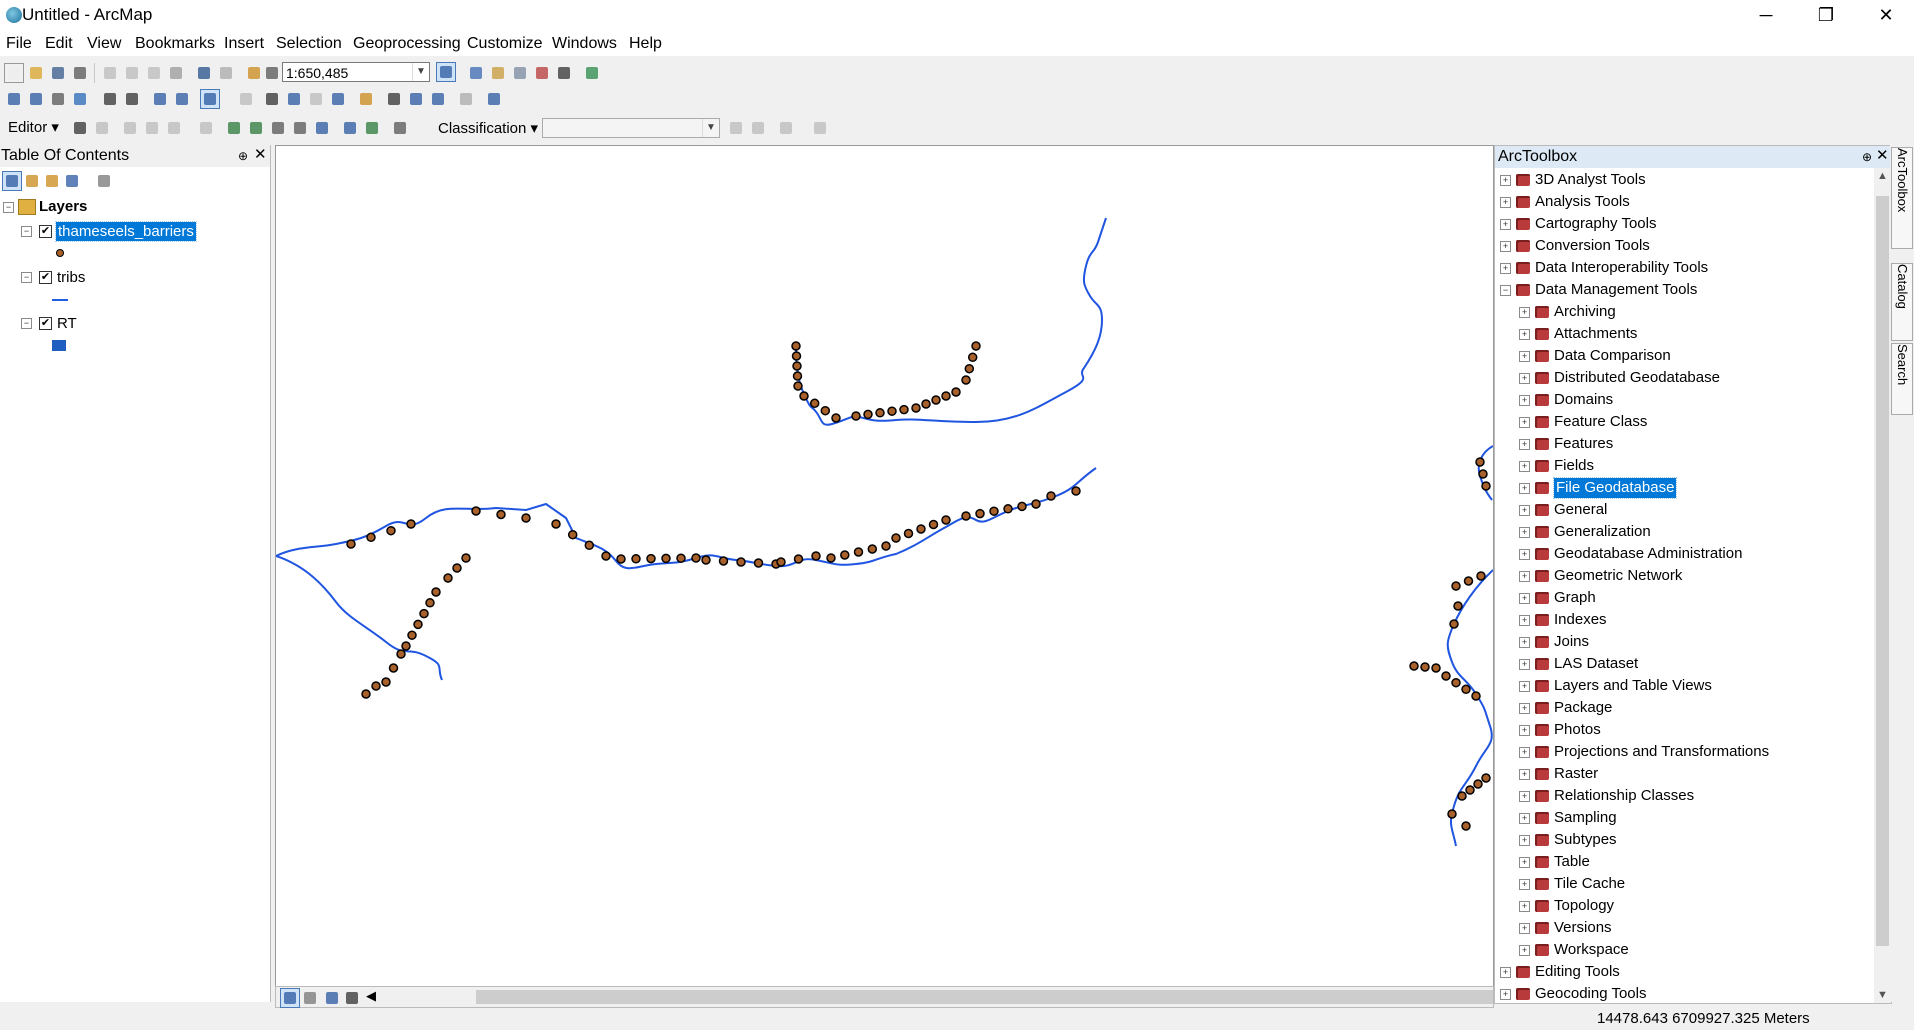 This screenshot has height=1030, width=1914. I want to click on html-popup-icon, so click(316, 99).